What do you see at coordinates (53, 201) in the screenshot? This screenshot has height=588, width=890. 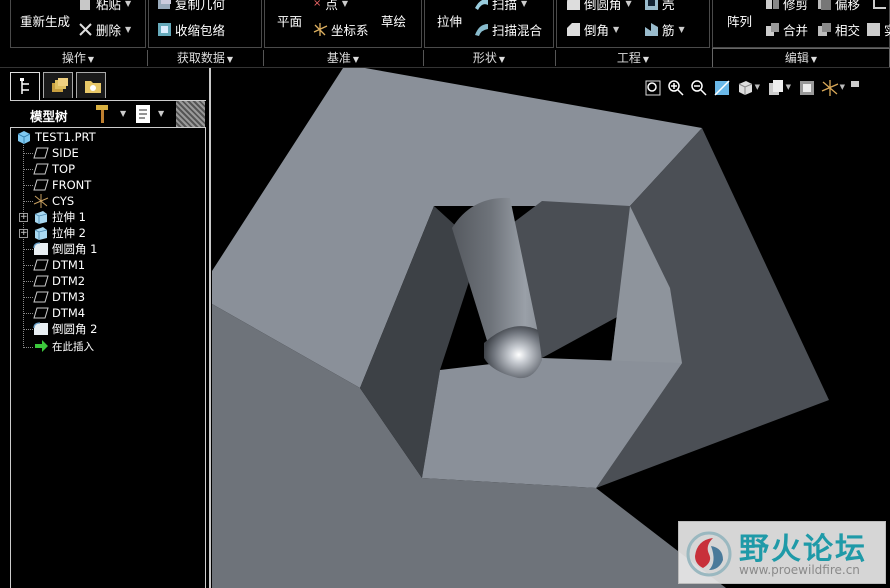 I see `tree-item-cys: CYS` at bounding box center [53, 201].